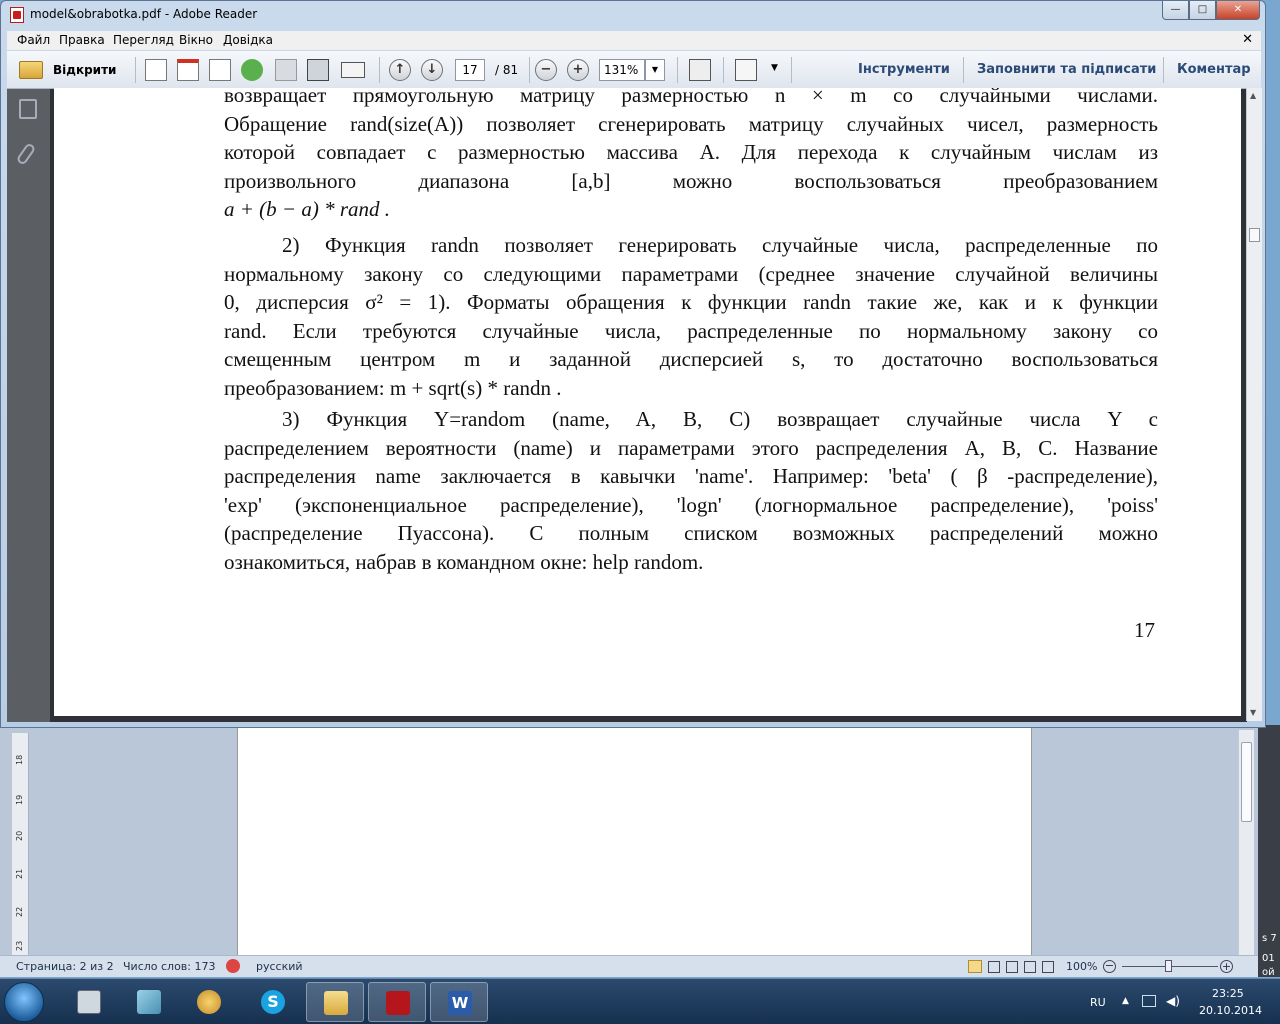 Image resolution: width=1280 pixels, height=1024 pixels. Describe the element at coordinates (273, 1002) in the screenshot. I see `taskbar-skype: S` at that location.